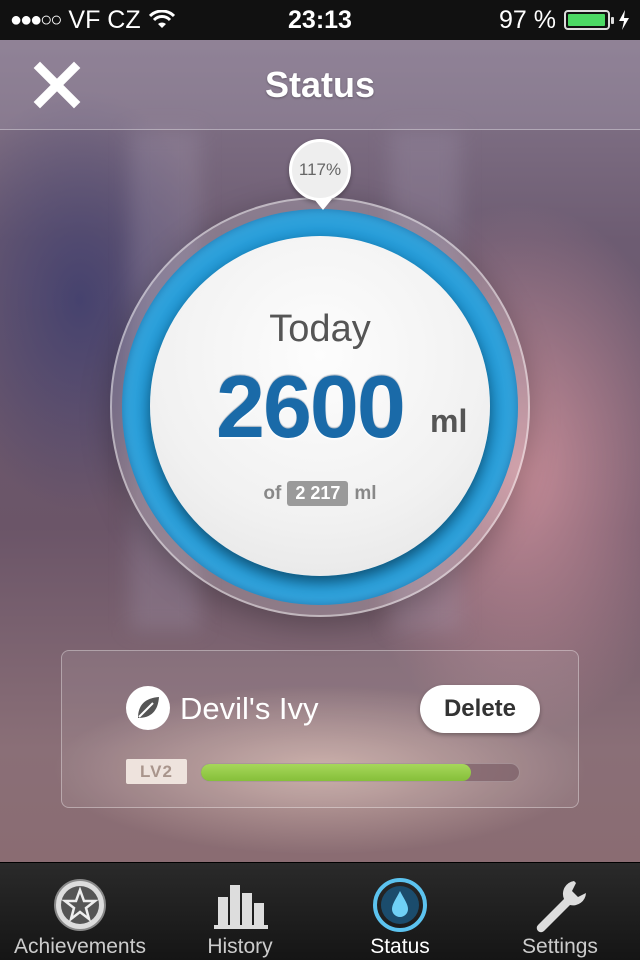  Describe the element at coordinates (336, 772) in the screenshot. I see `plant-progress-fill` at that location.